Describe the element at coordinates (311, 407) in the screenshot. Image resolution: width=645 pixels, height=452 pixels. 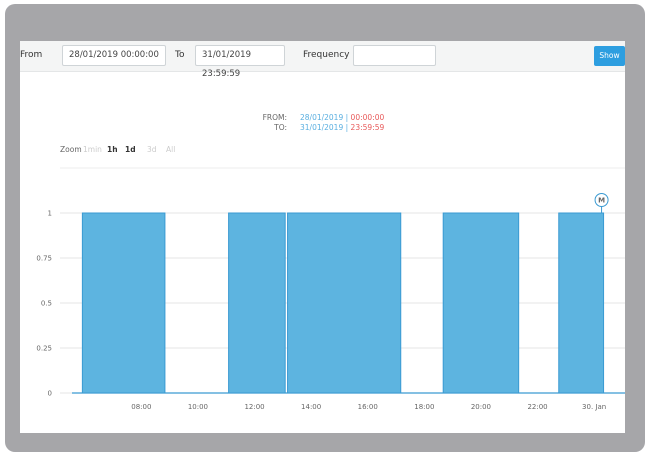
I see `x-tick-label: 14:00` at that location.